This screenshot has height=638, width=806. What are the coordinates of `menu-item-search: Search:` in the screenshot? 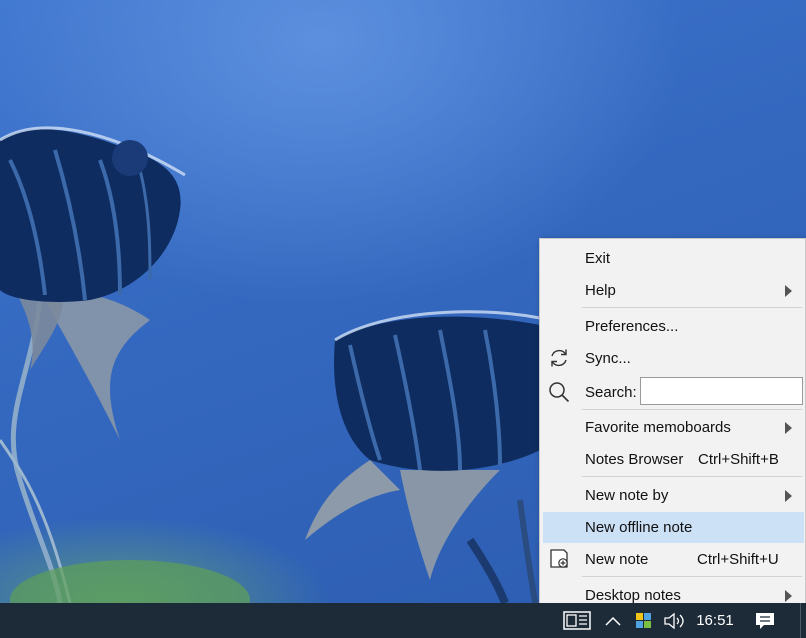 It's located at (673, 392).